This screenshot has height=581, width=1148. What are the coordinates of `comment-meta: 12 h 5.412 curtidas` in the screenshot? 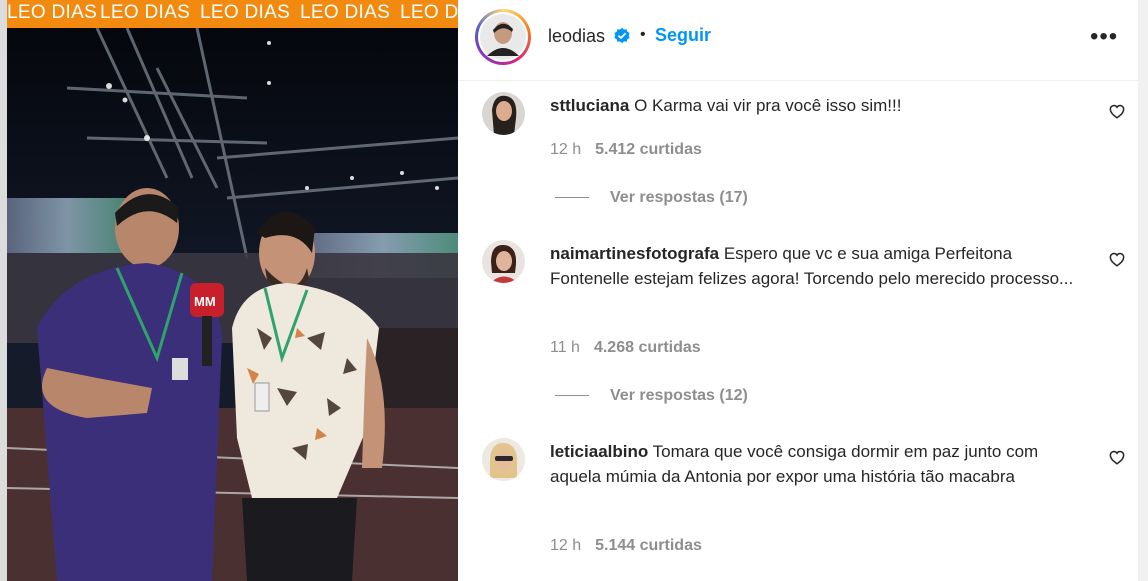 It's located at (626, 150).